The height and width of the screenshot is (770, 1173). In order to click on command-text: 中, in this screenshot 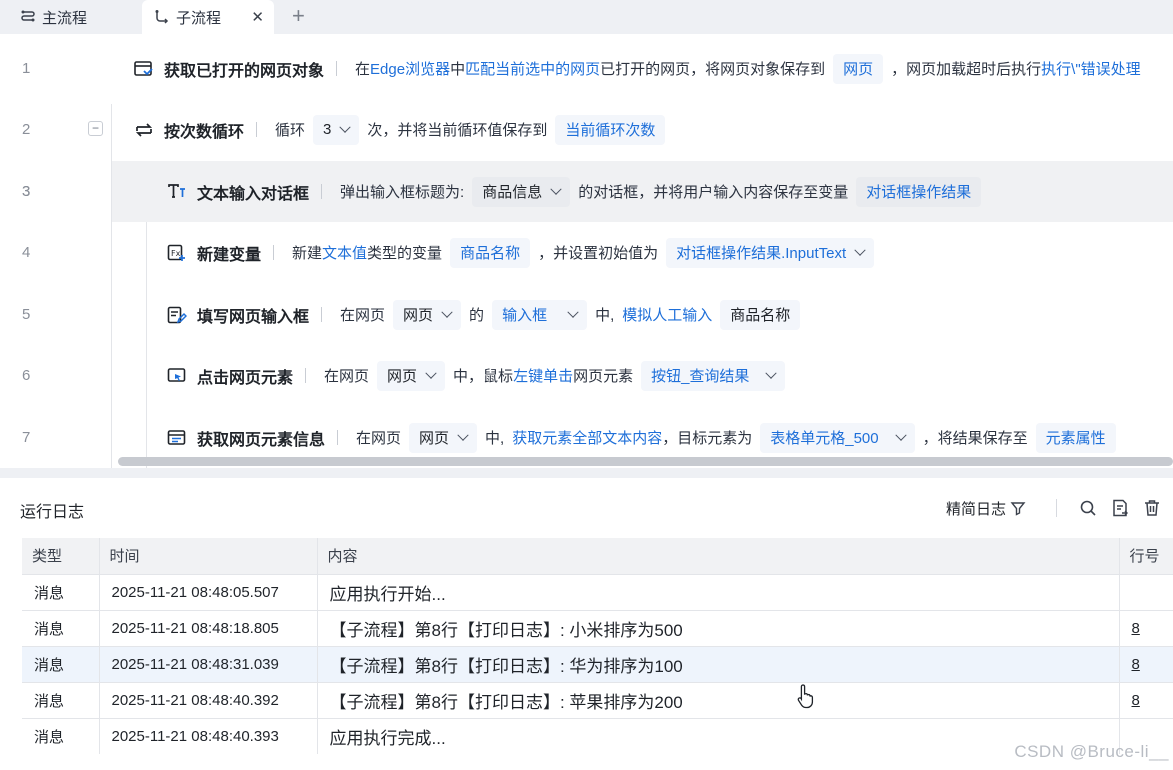, I will do `click(495, 438)`.